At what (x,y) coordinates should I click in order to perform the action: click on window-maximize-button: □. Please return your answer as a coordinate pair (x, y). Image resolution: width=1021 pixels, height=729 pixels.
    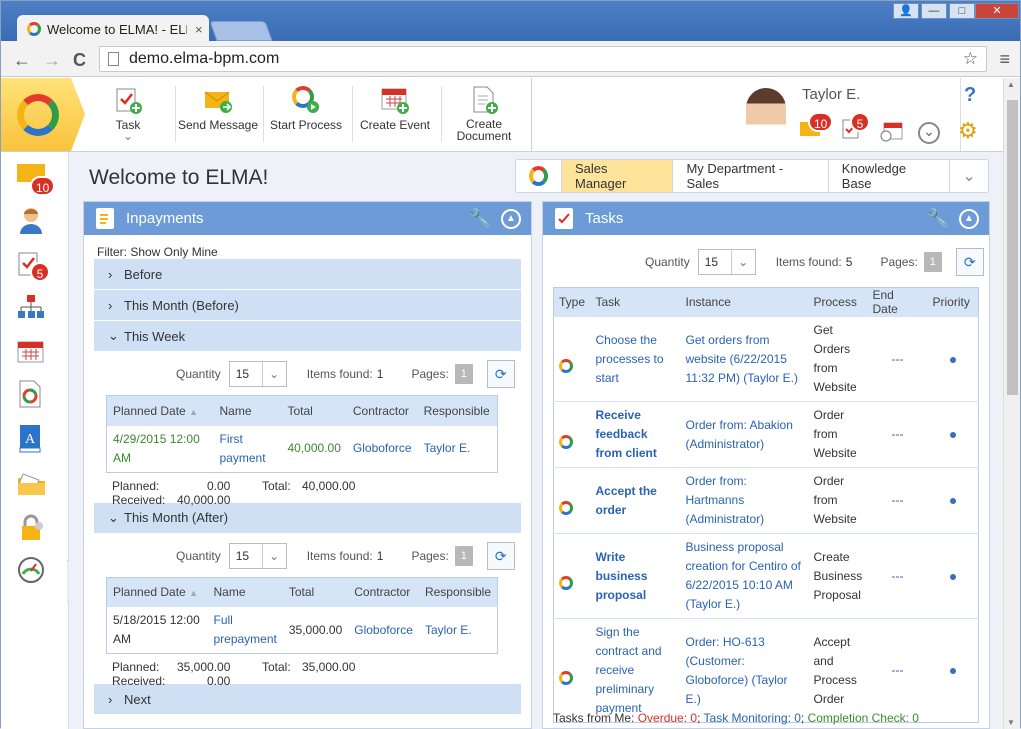
    Looking at the image, I should click on (962, 11).